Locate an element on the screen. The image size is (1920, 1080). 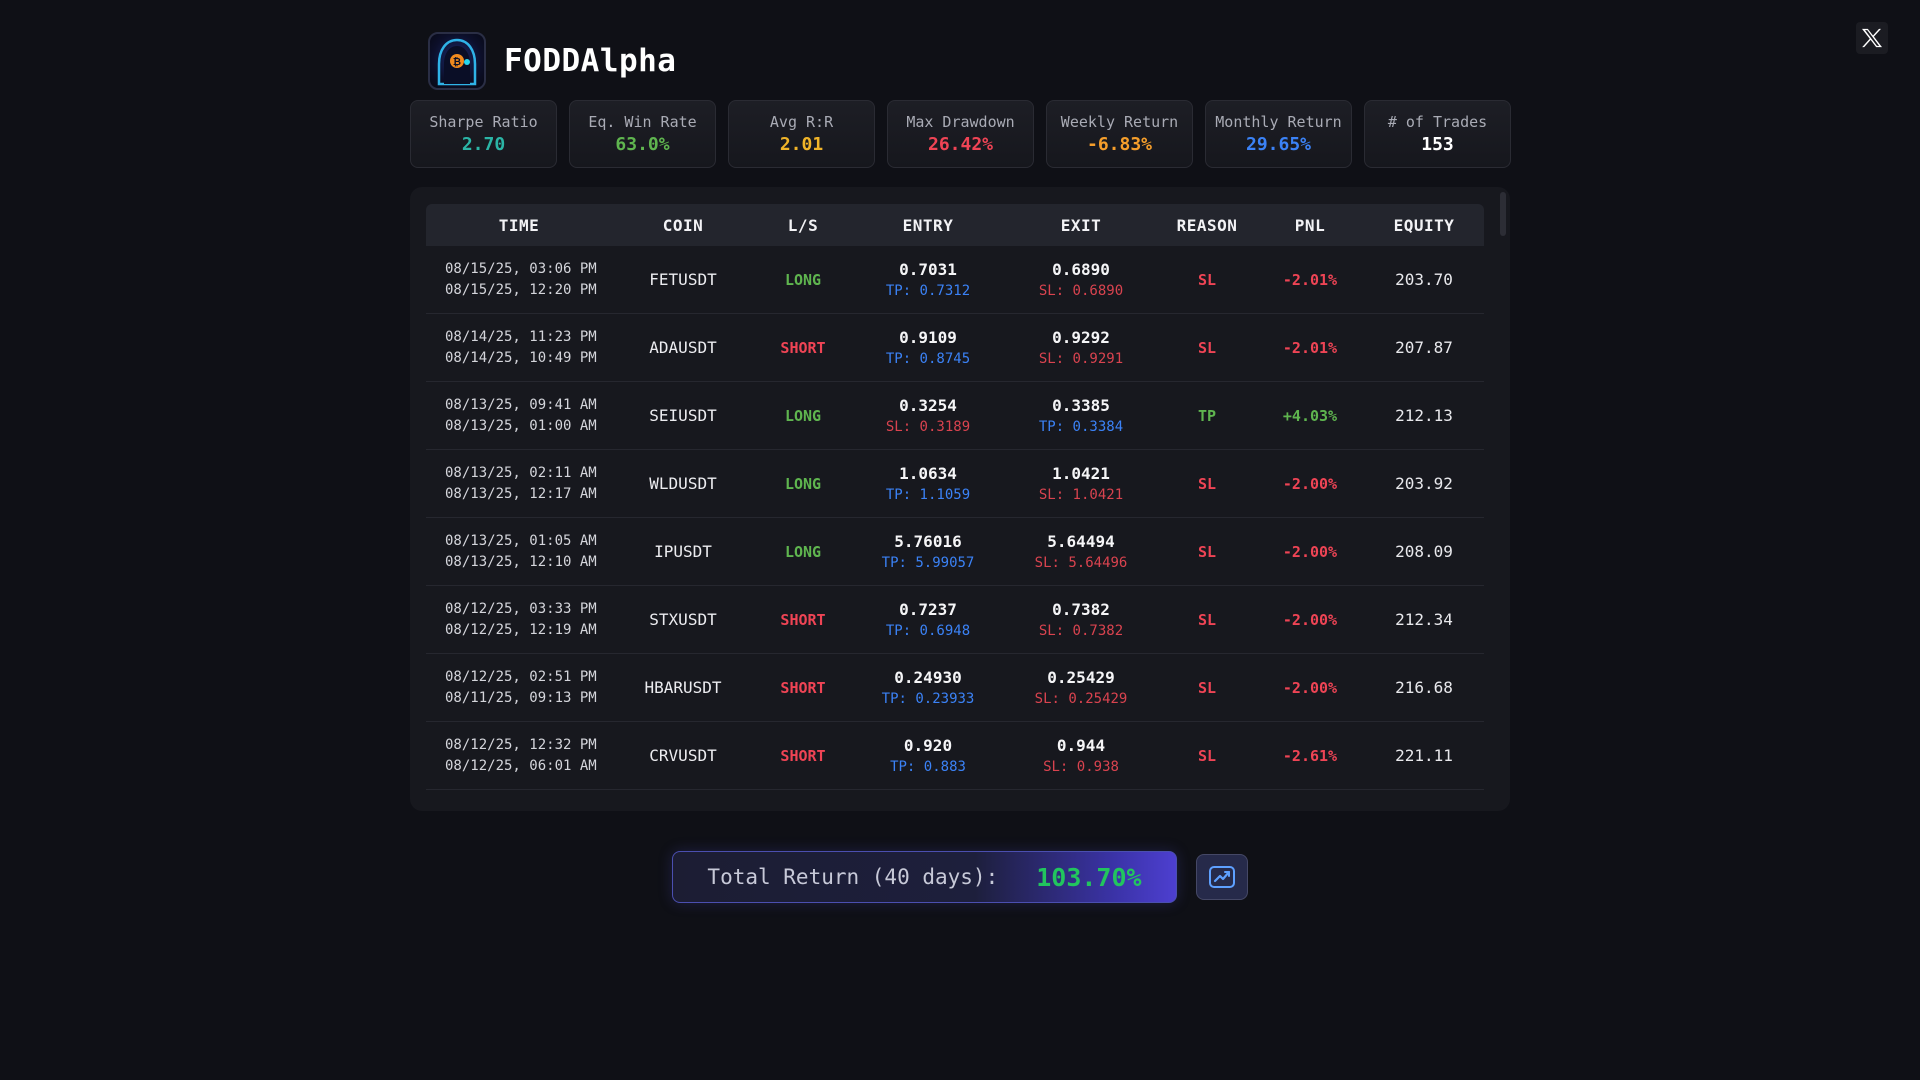
entry-target: TP: 0.883 is located at coordinates (928, 766).